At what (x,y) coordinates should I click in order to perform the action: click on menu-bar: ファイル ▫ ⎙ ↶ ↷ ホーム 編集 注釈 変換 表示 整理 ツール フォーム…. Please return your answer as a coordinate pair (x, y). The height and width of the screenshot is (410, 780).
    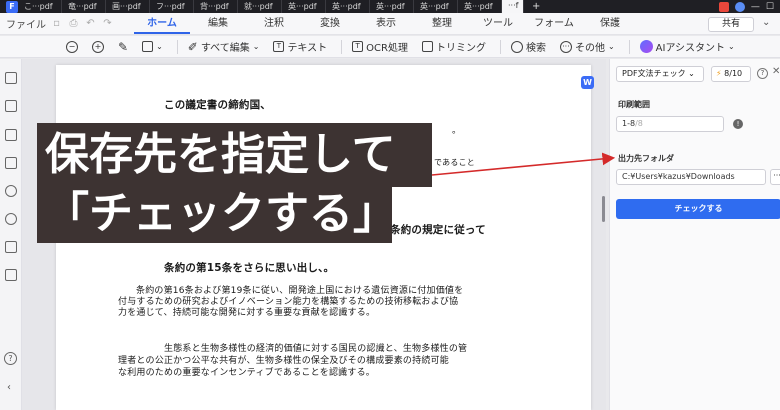
    Looking at the image, I should click on (390, 24).